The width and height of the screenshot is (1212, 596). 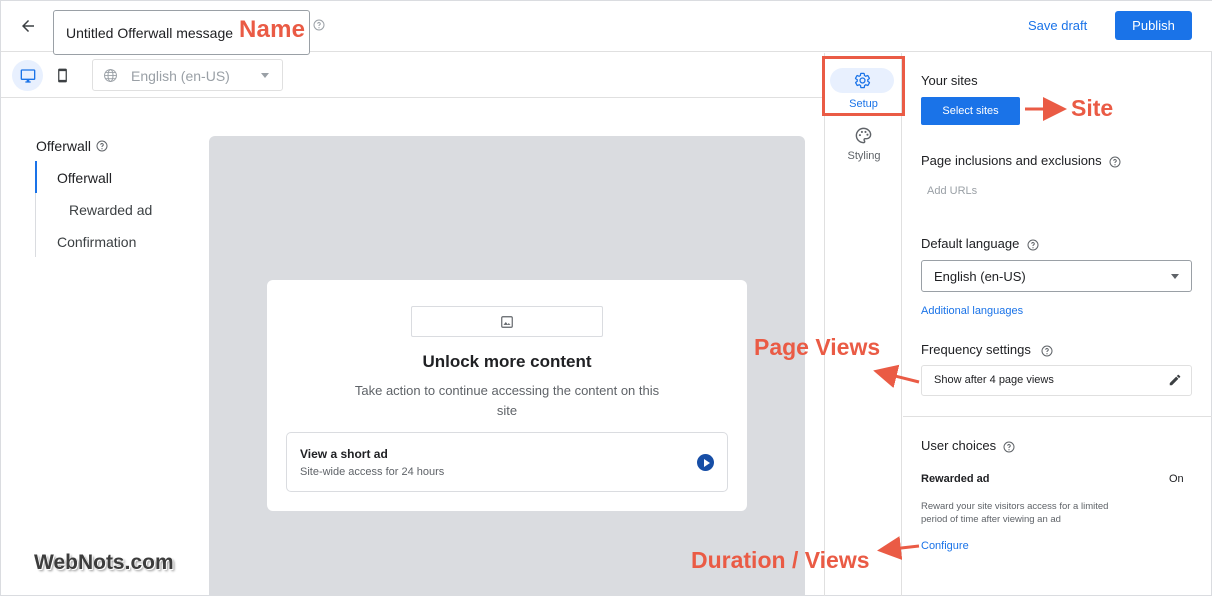 I want to click on mobile-icon, so click(x=62, y=75).